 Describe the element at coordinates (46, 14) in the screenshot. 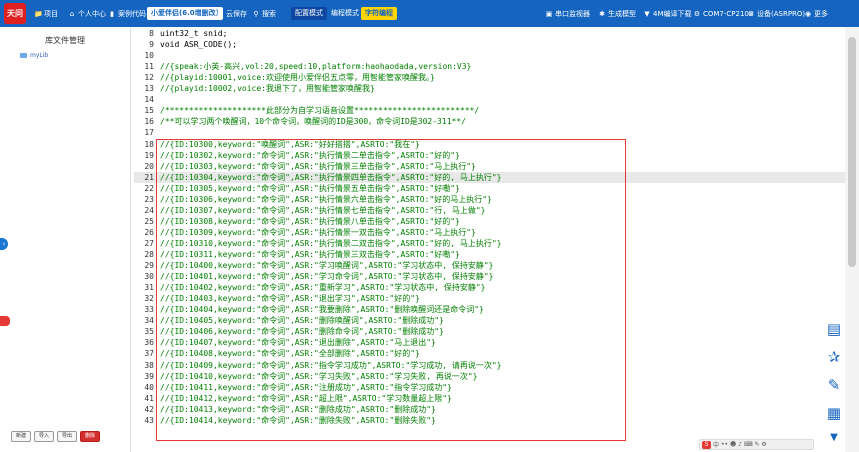

I see `toolbar-projects: 📁 项目` at that location.